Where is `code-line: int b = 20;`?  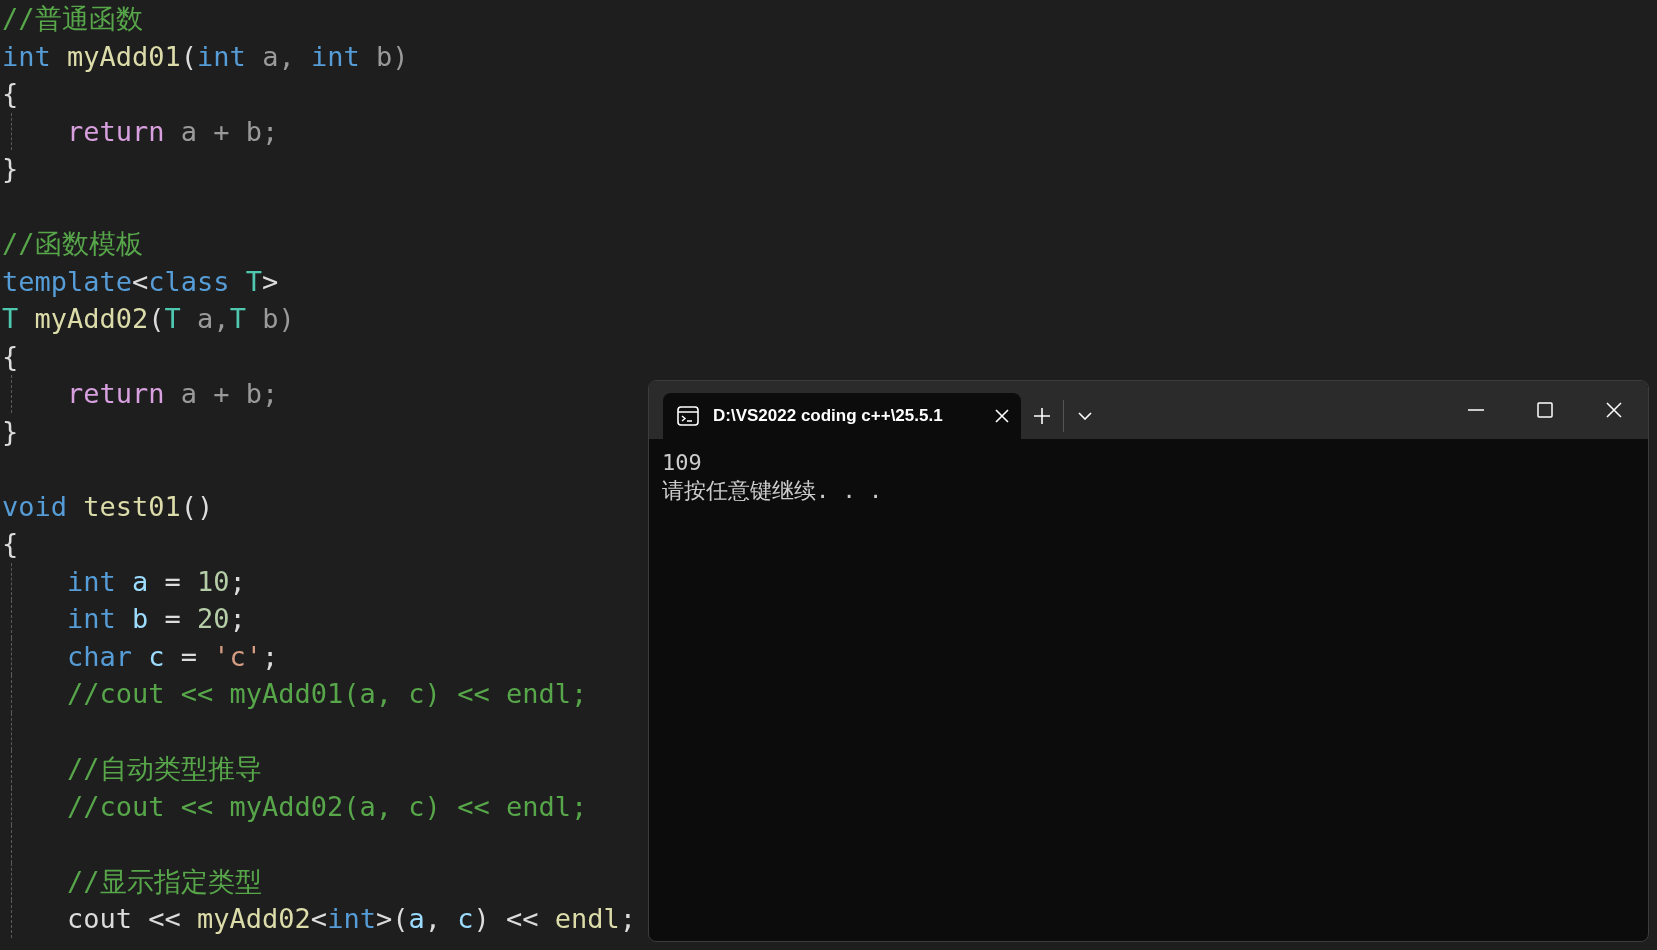
code-line: int b = 20; is located at coordinates (156, 618).